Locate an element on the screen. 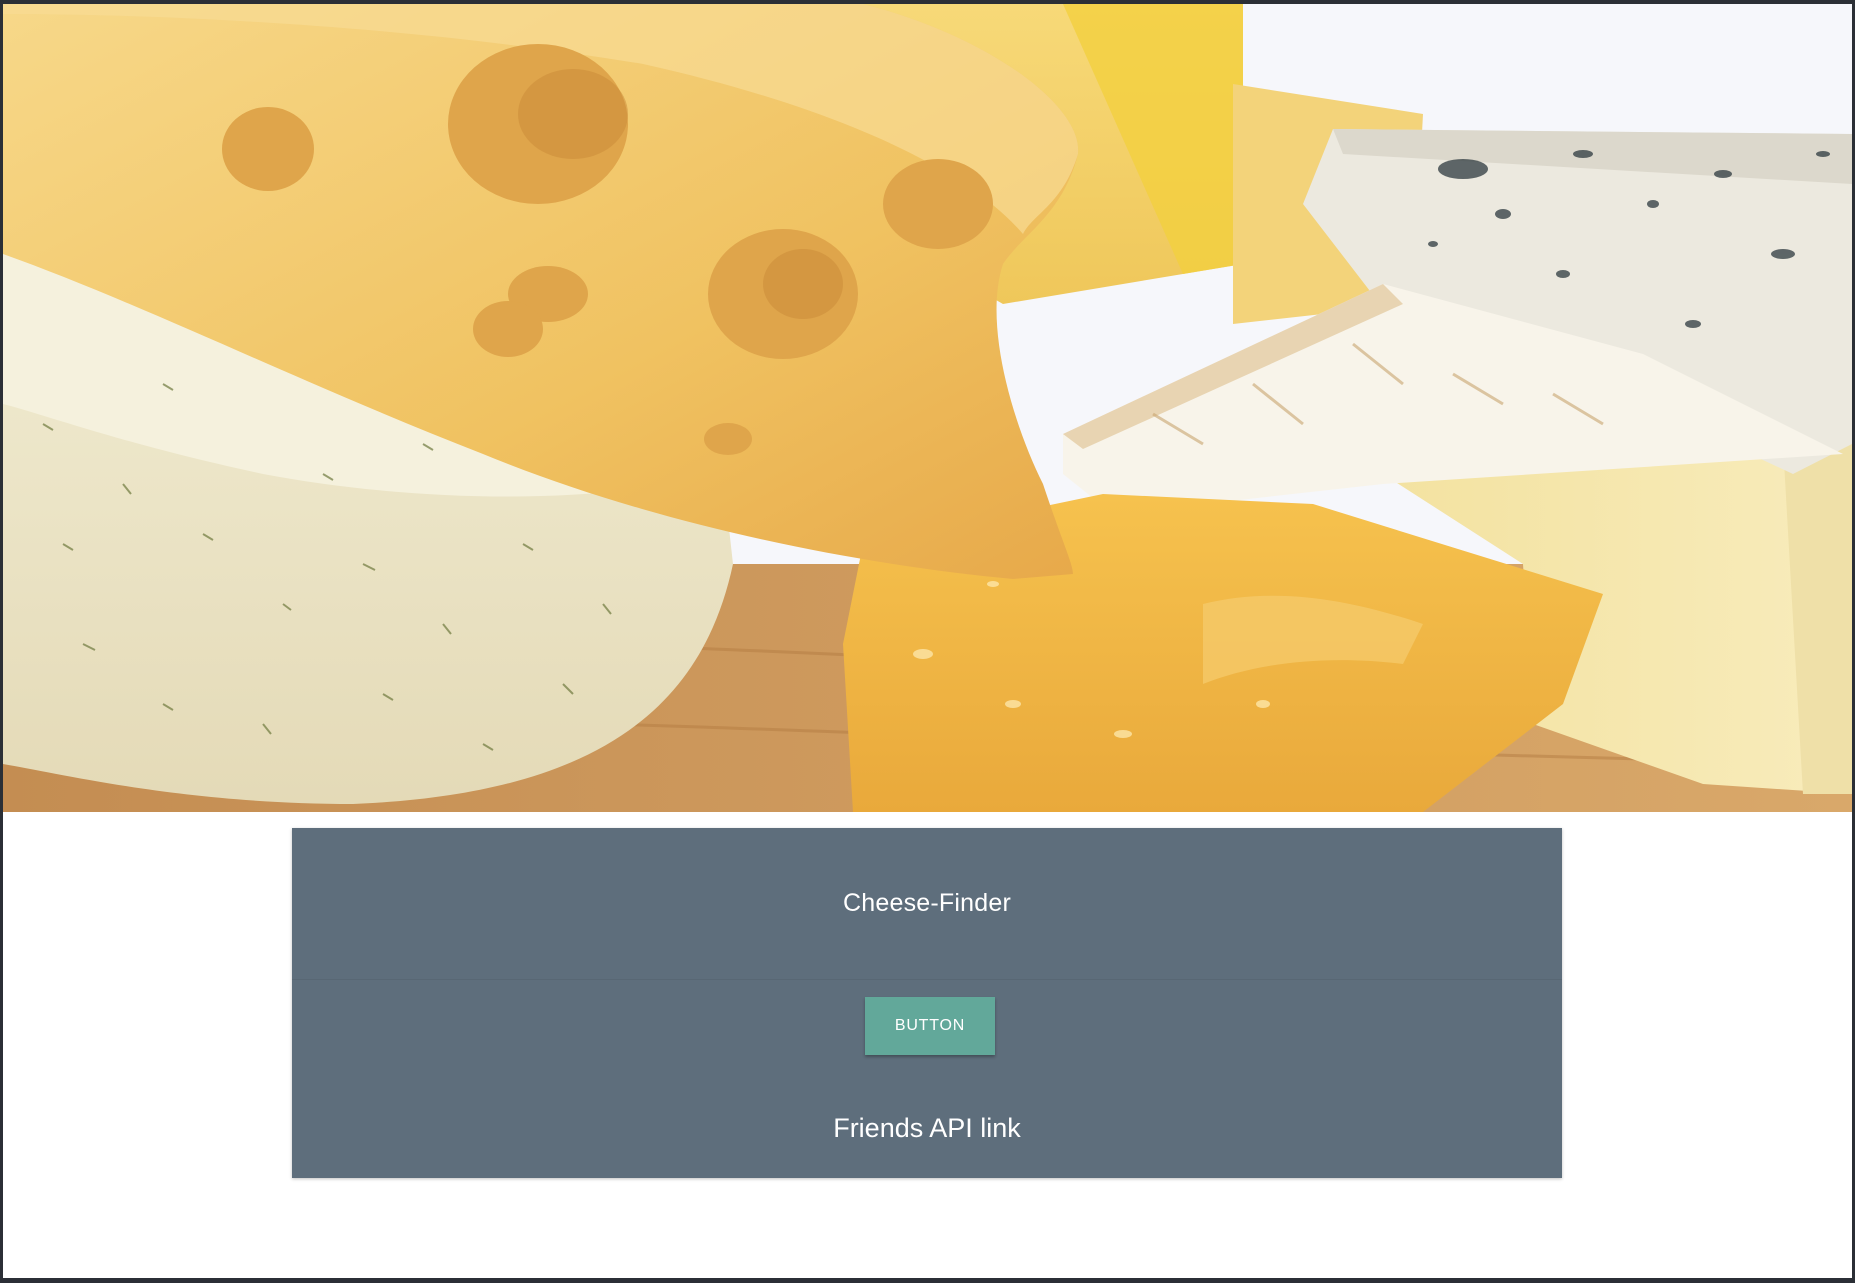 The image size is (1855, 1283). card-title: Cheese-Finder is located at coordinates (927, 903).